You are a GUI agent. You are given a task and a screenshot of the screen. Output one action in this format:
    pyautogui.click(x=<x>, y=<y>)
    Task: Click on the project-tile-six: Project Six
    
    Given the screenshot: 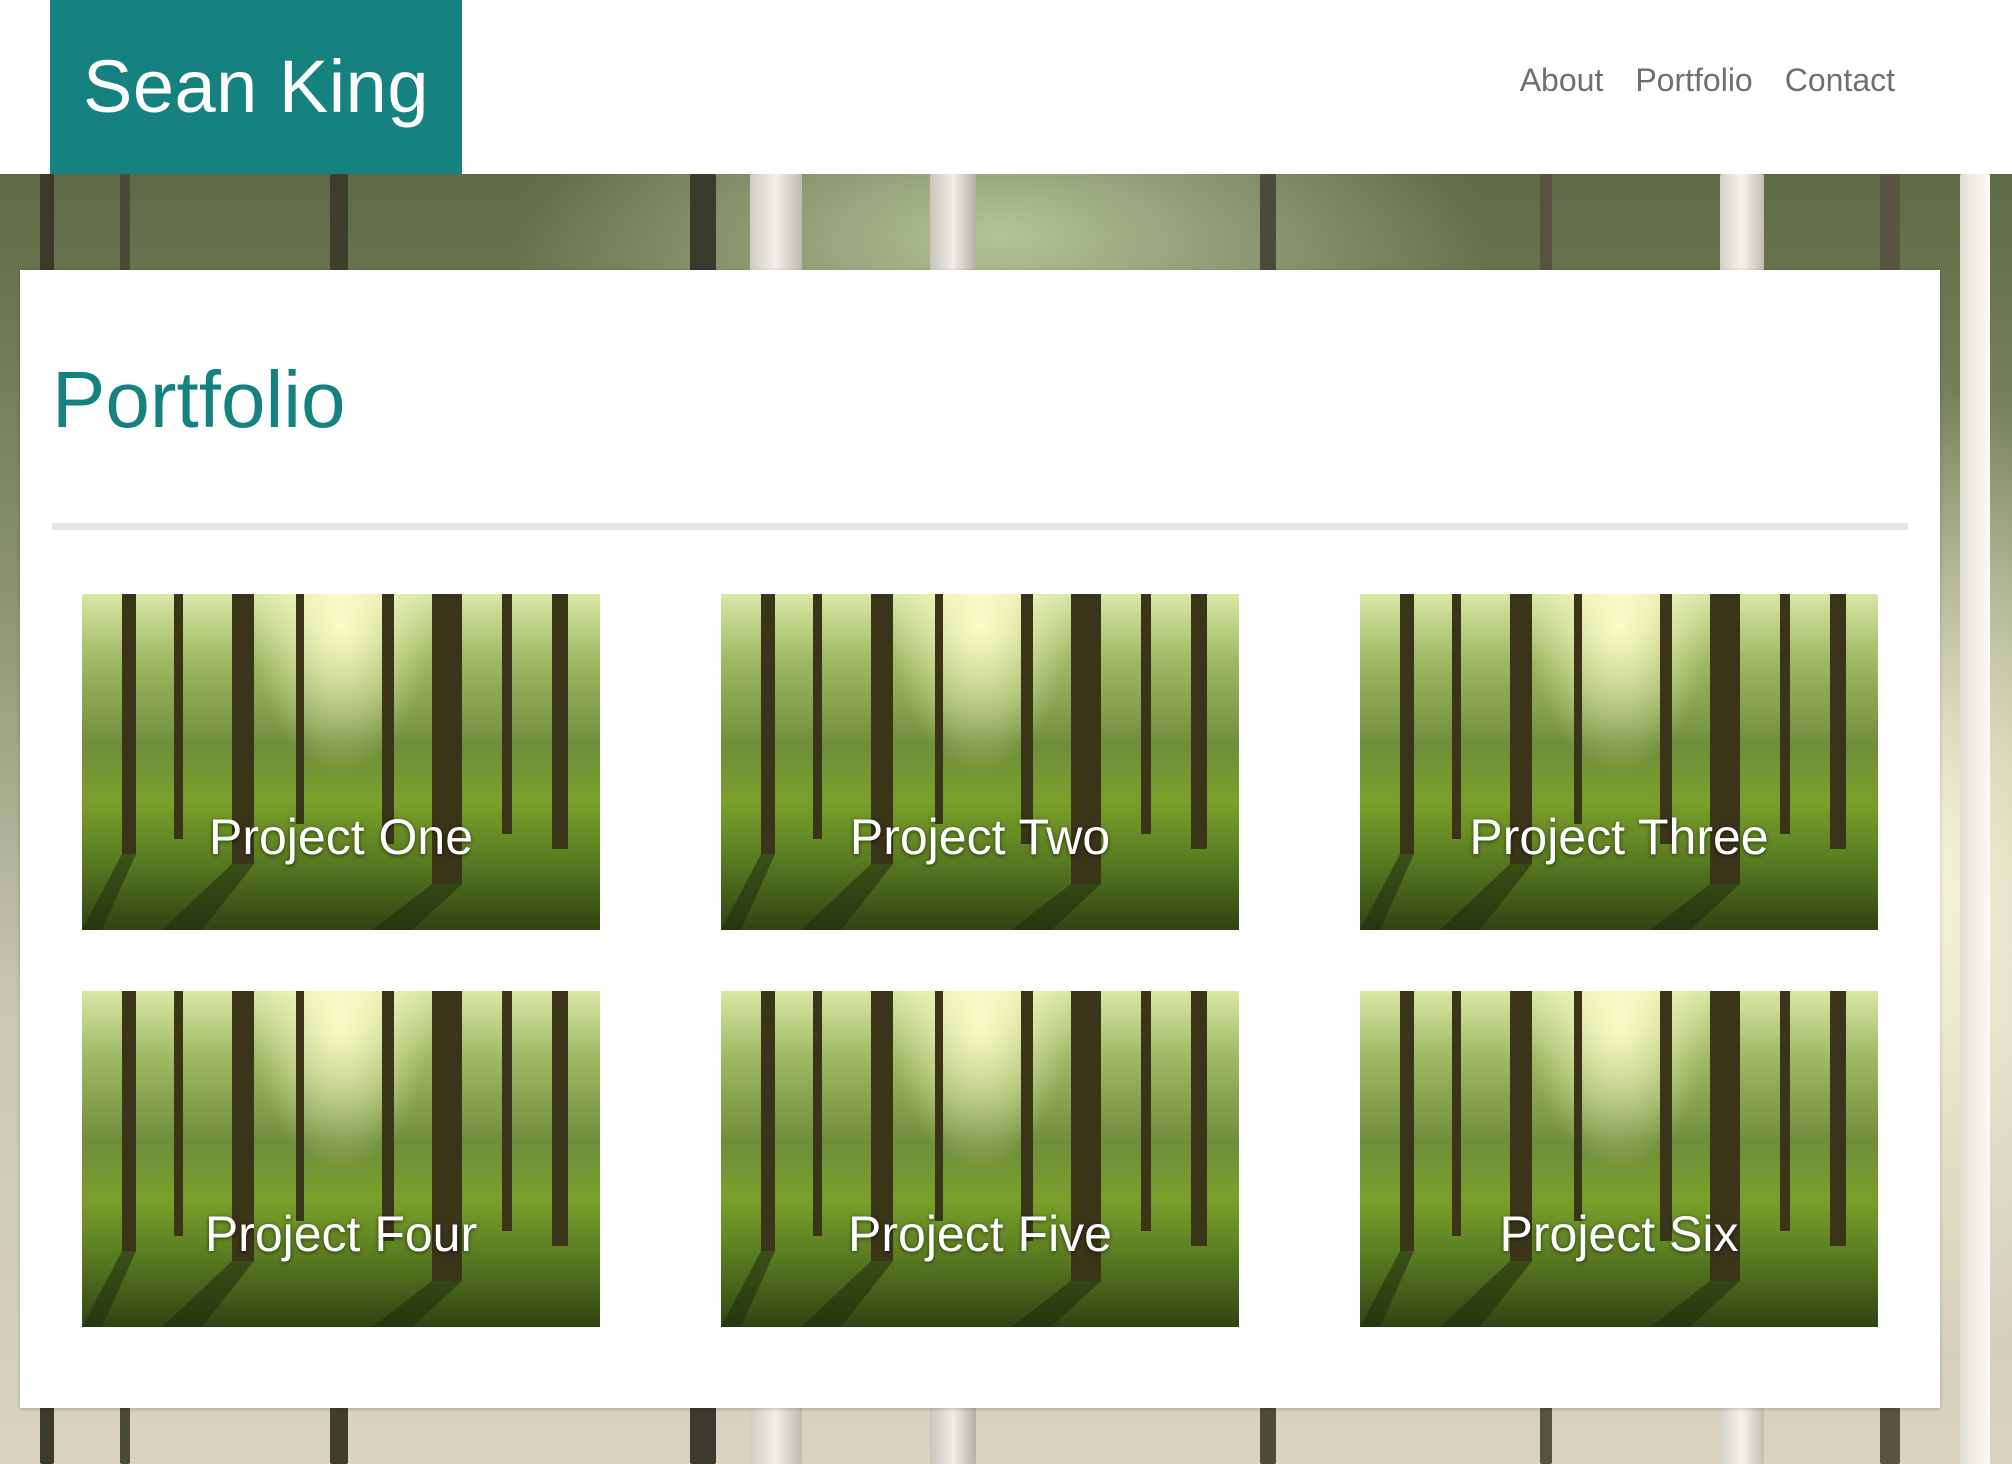 What is the action you would take?
    pyautogui.click(x=1619, y=1159)
    